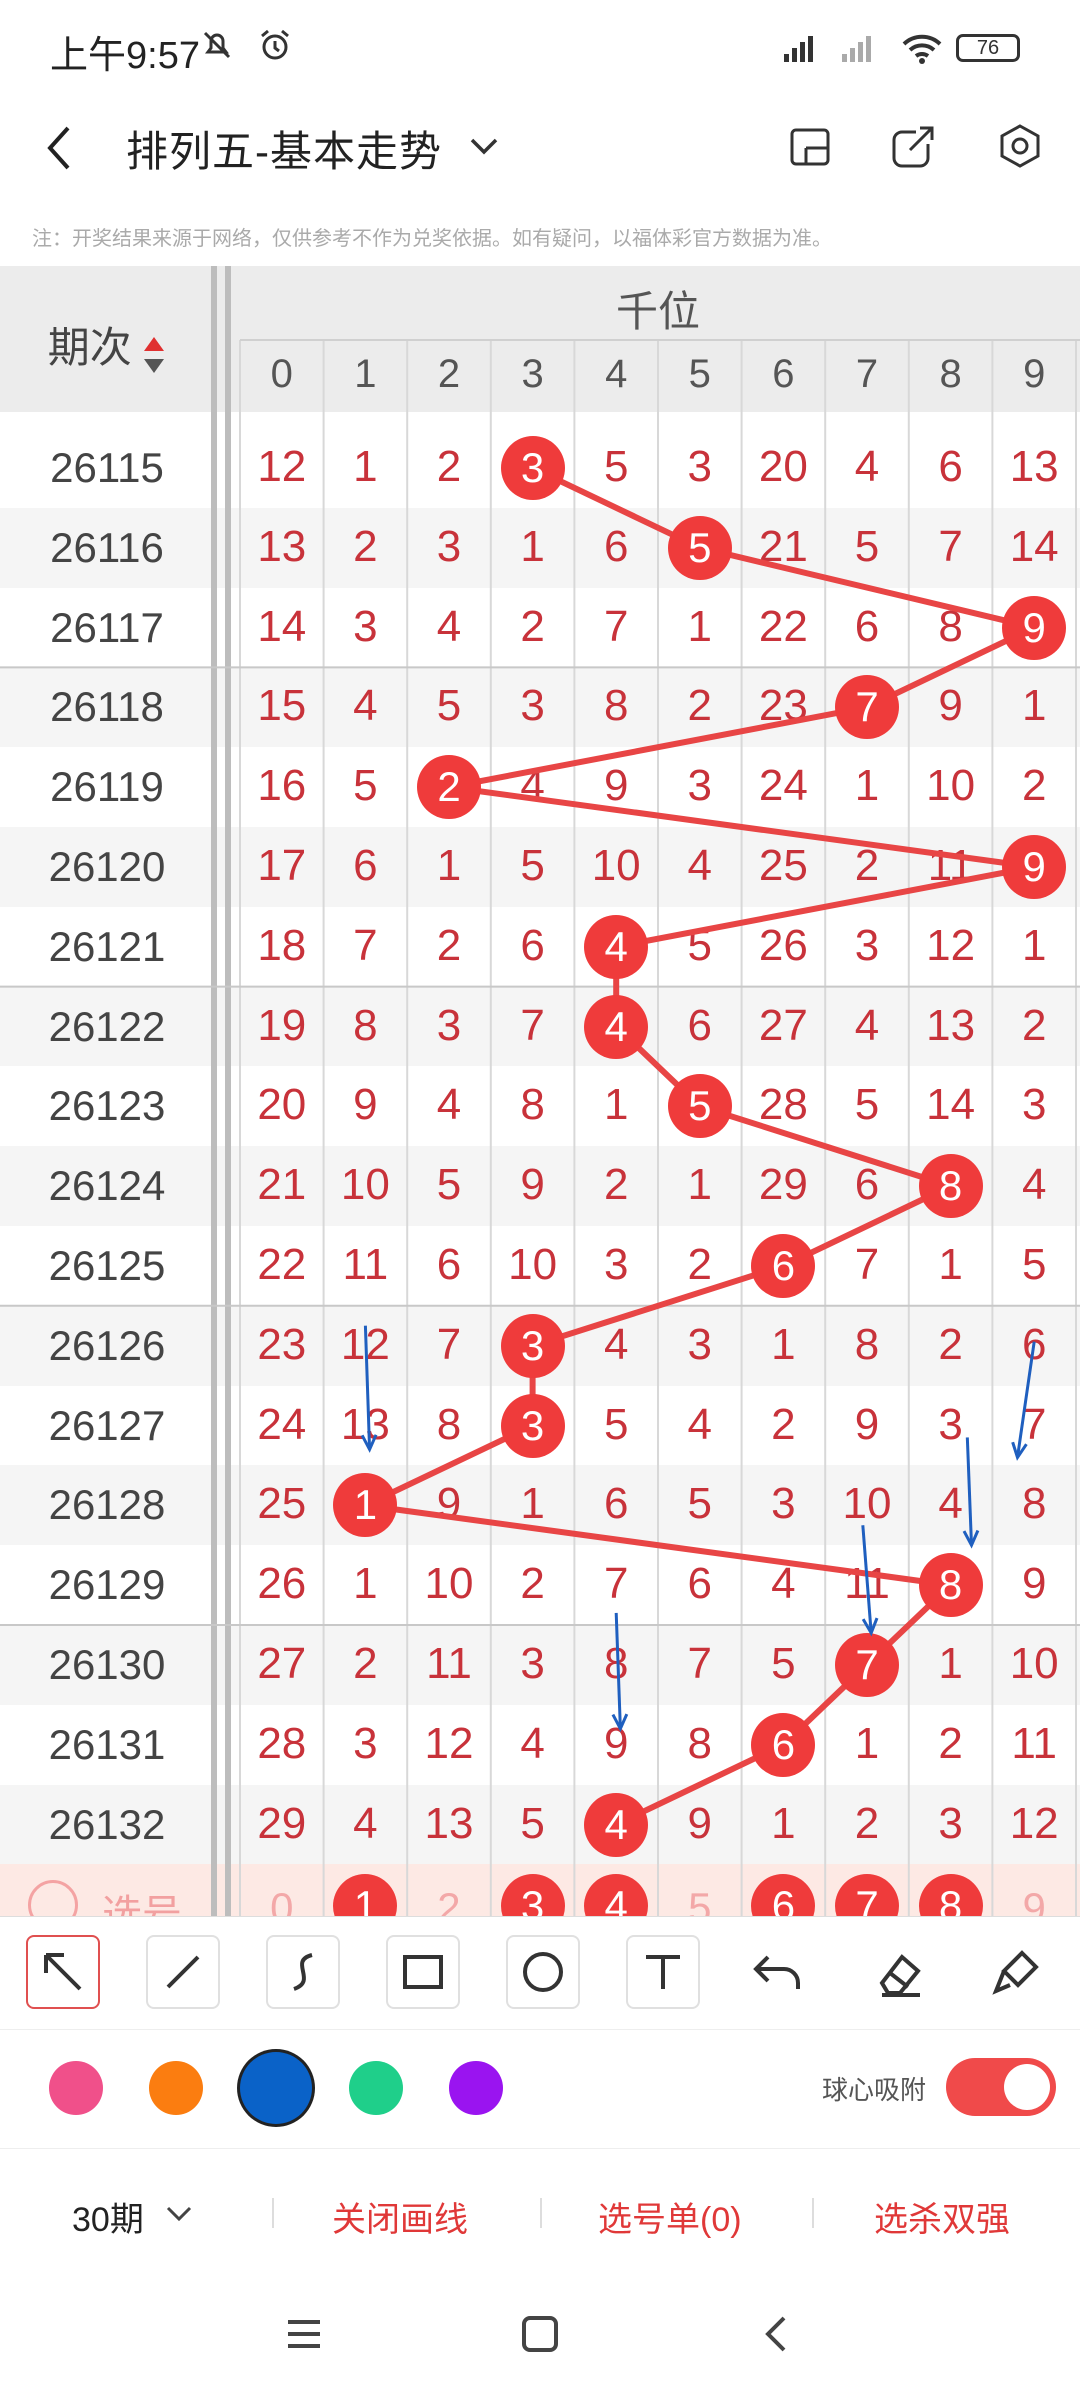 Image resolution: width=1080 pixels, height=2400 pixels. Describe the element at coordinates (60, 150) in the screenshot. I see `back-icon` at that location.